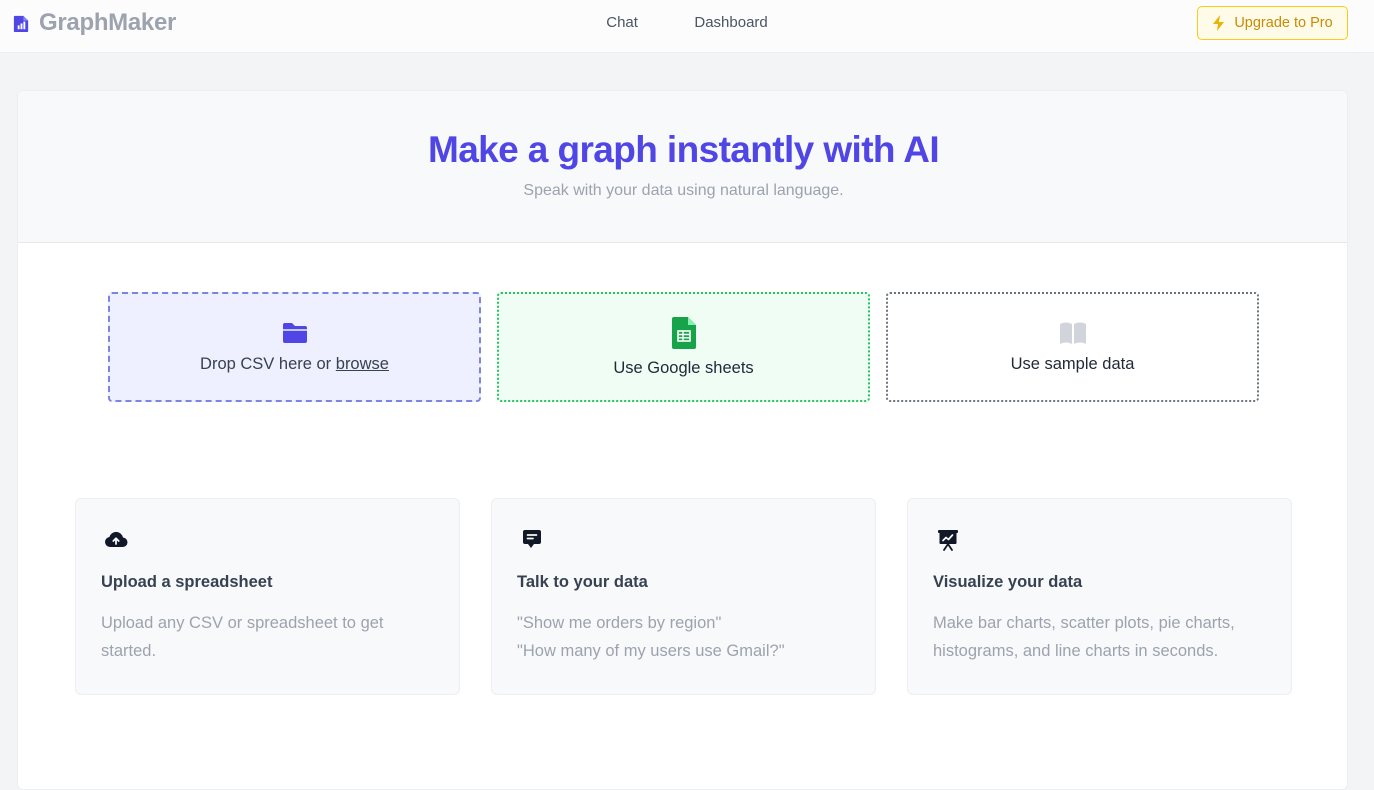 The image size is (1374, 790). I want to click on nav-link-dashboard: Dashboard, so click(730, 23).